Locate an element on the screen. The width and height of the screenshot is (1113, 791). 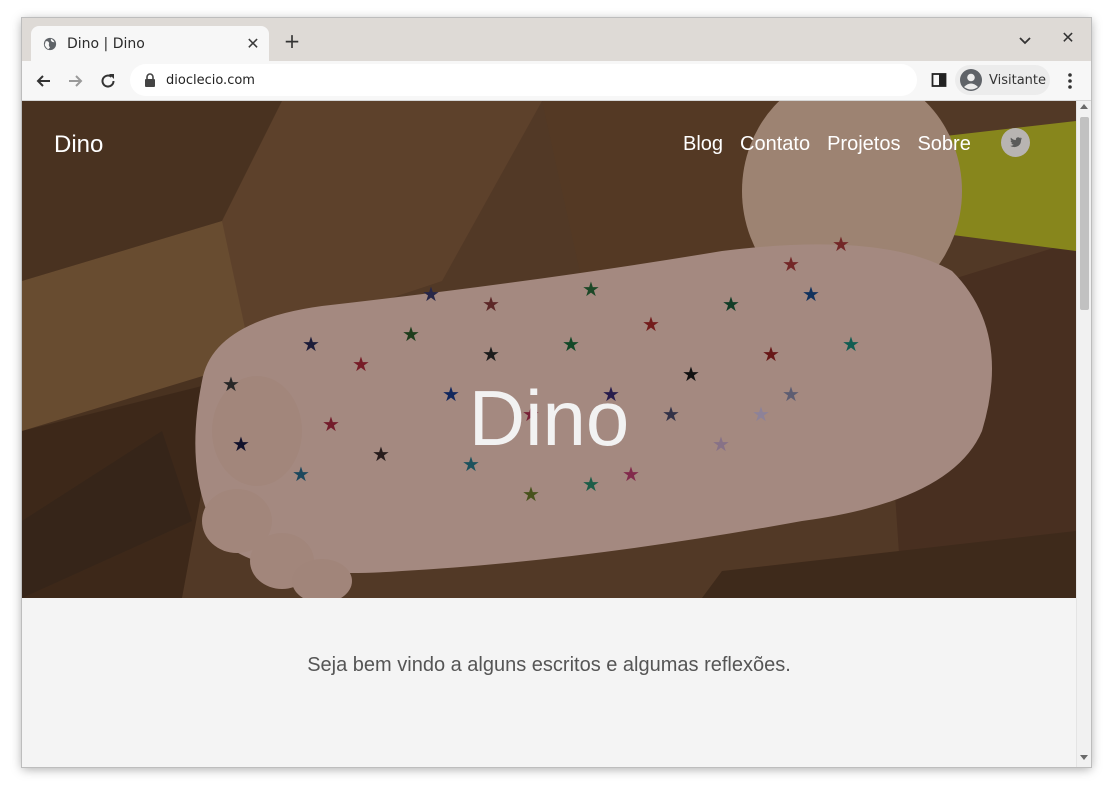
browser-toolbar: dioclecio.com Visitante is located at coordinates (556, 81).